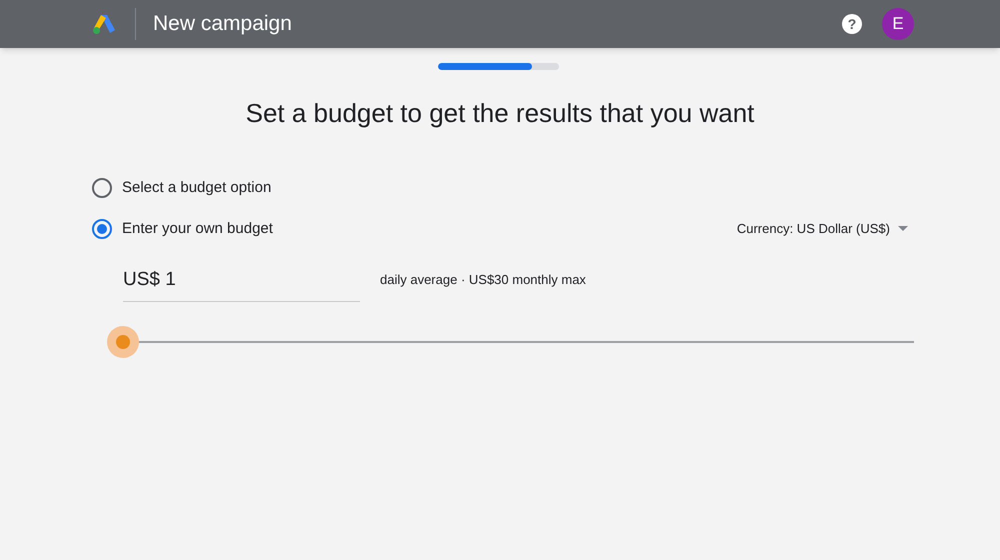 The height and width of the screenshot is (560, 1000). What do you see at coordinates (197, 188) in the screenshot?
I see `option-label: Select a budget option` at bounding box center [197, 188].